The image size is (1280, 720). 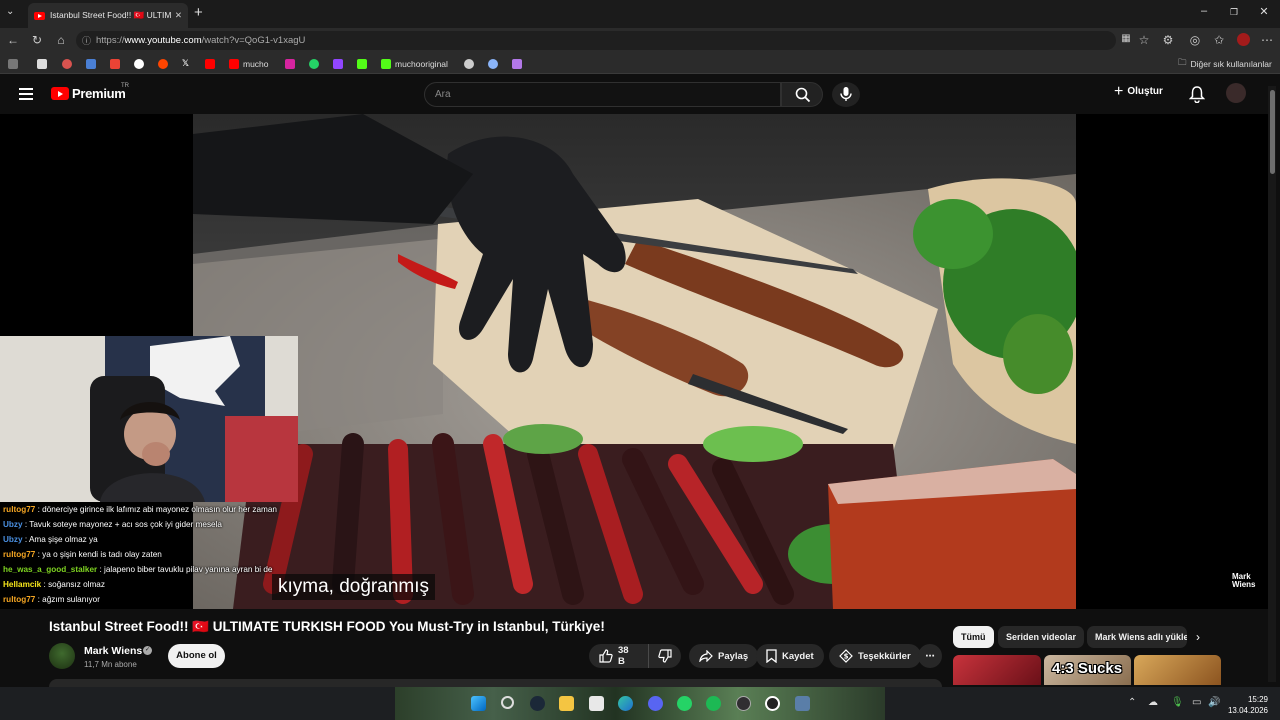 What do you see at coordinates (1138, 91) in the screenshot?
I see `create-button: + Oluştur` at bounding box center [1138, 91].